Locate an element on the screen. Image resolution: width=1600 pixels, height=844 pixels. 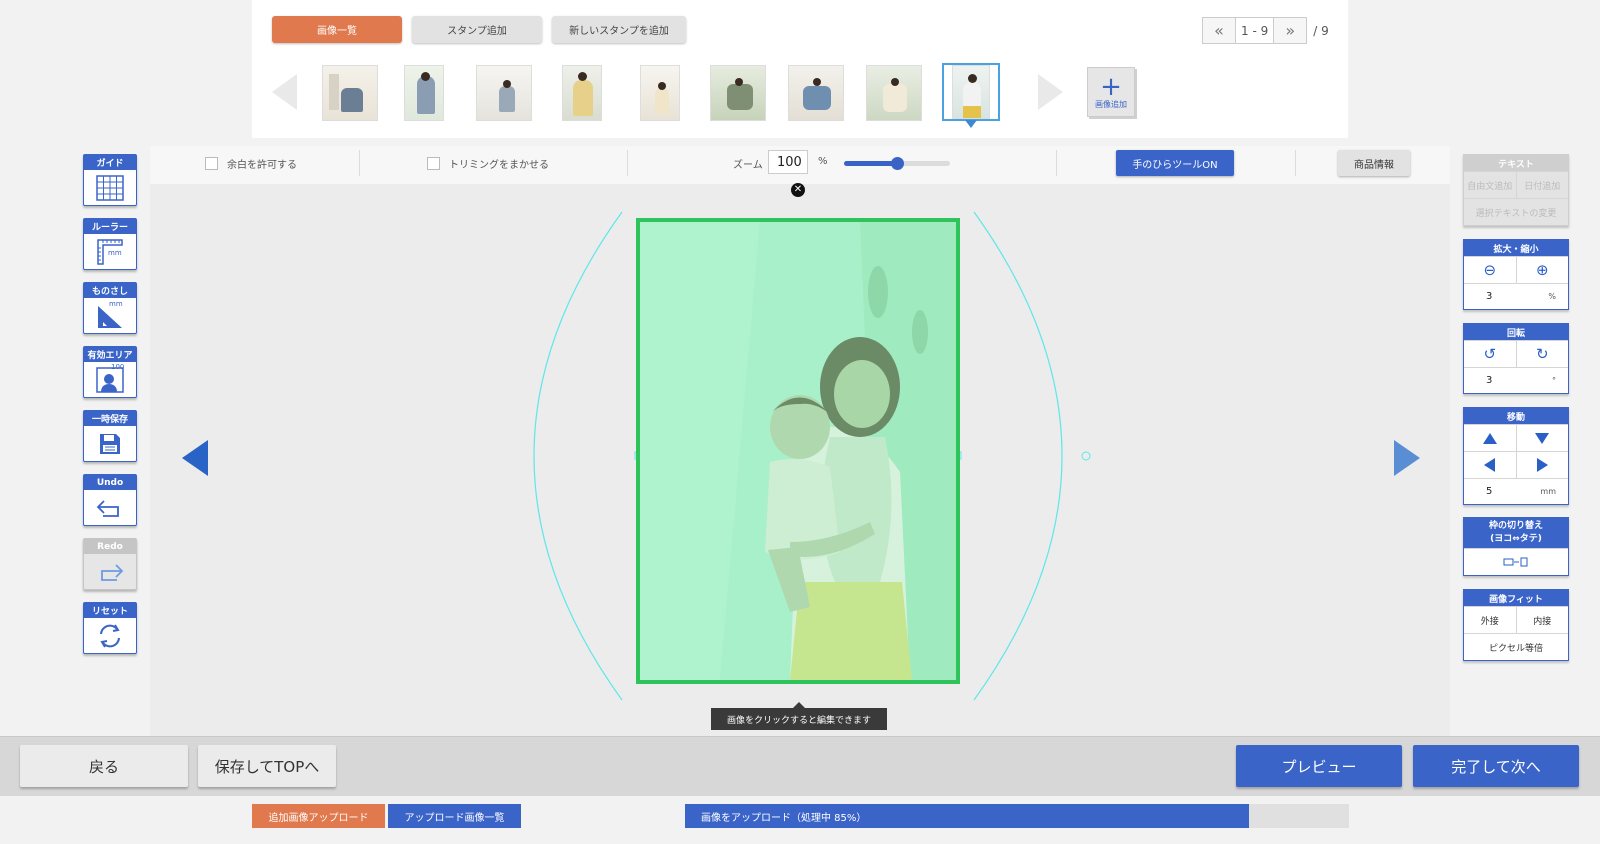
pixel-equal-button: ピクセル等倍 is located at coordinates (1516, 647).